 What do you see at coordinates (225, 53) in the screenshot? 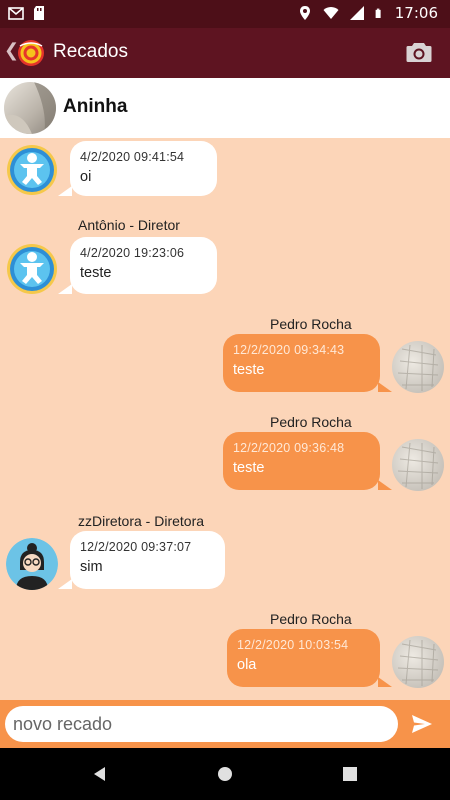
I see `app-bar: ❮ Recados` at bounding box center [225, 53].